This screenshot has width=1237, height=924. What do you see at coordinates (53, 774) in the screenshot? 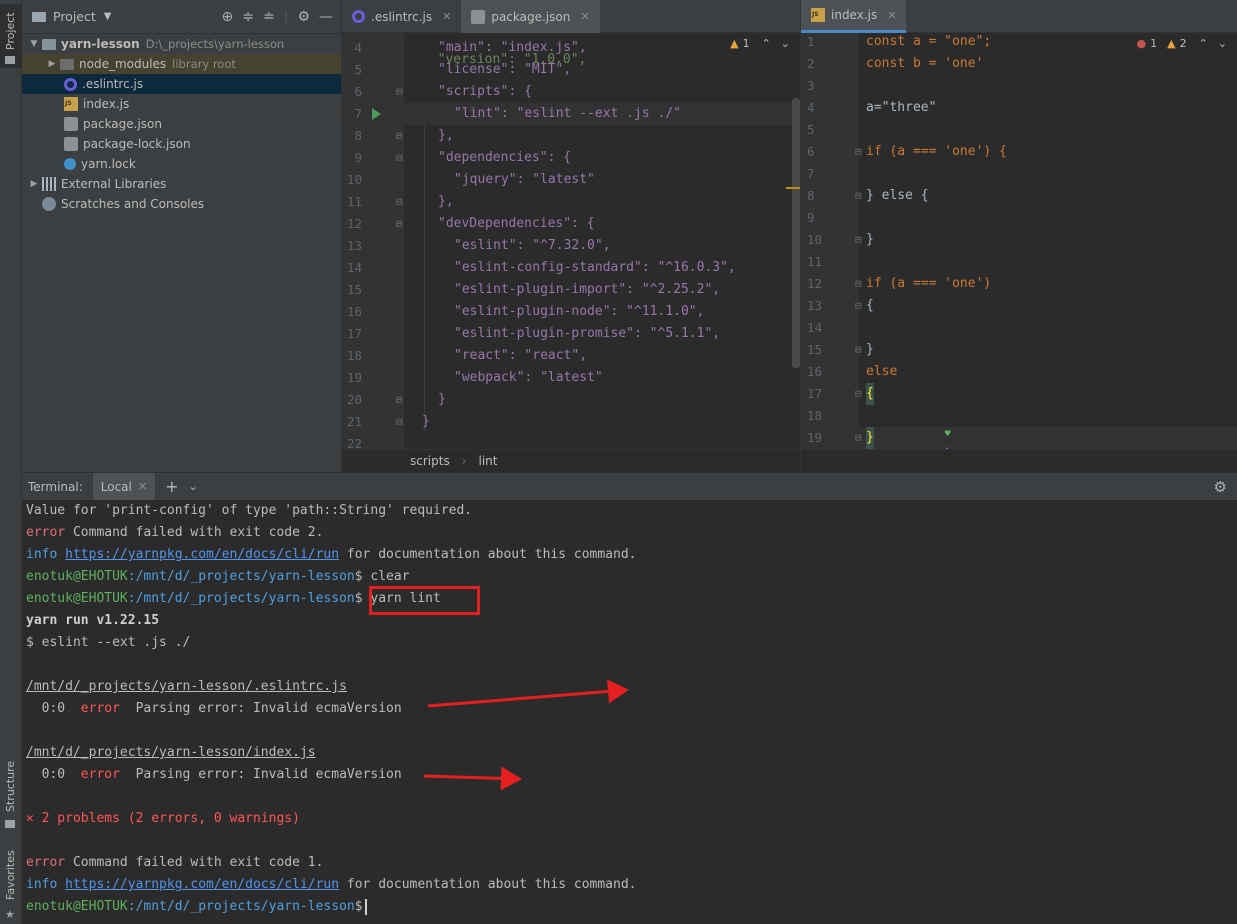
I see `terminal-text: 0:0` at bounding box center [53, 774].